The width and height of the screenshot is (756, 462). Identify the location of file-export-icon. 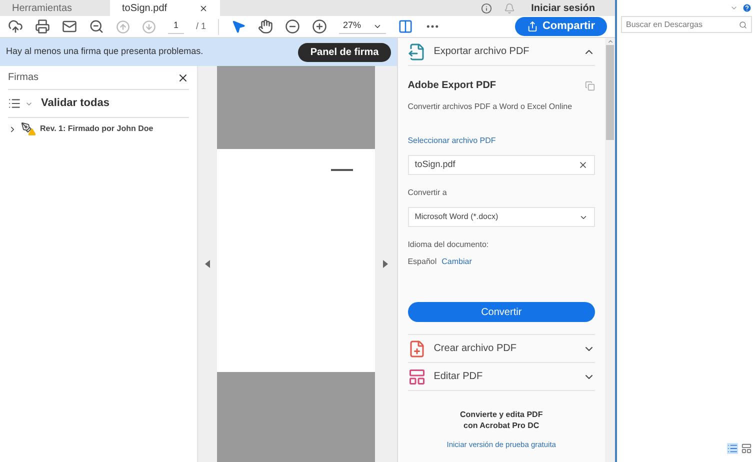
(417, 51).